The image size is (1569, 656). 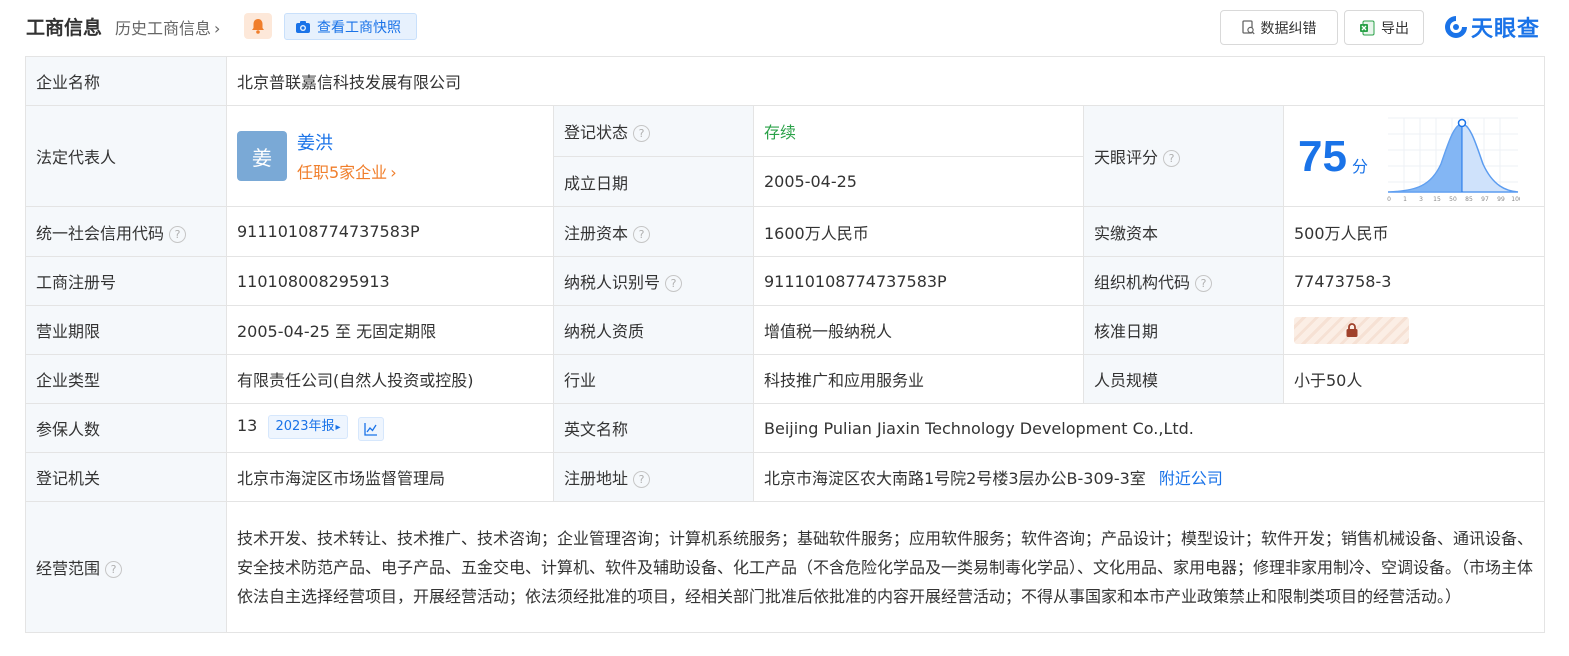 I want to click on score-axis-tick: 0, so click(x=1389, y=199).